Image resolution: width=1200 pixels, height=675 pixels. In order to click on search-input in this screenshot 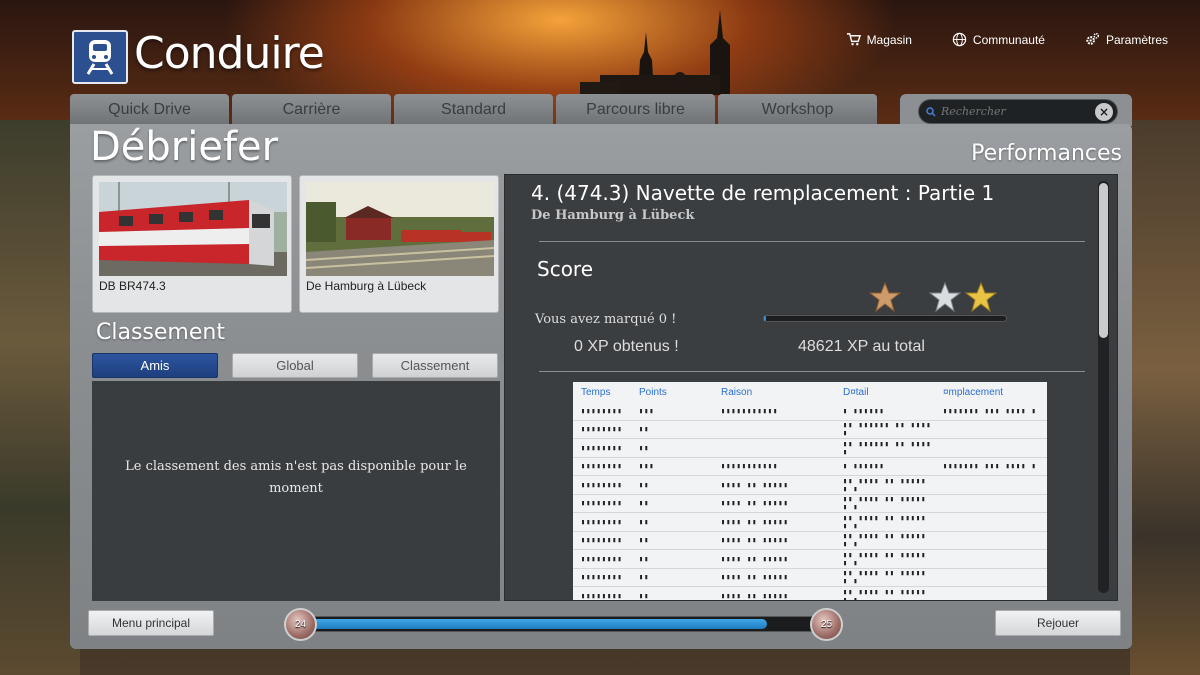, I will do `click(1016, 111)`.